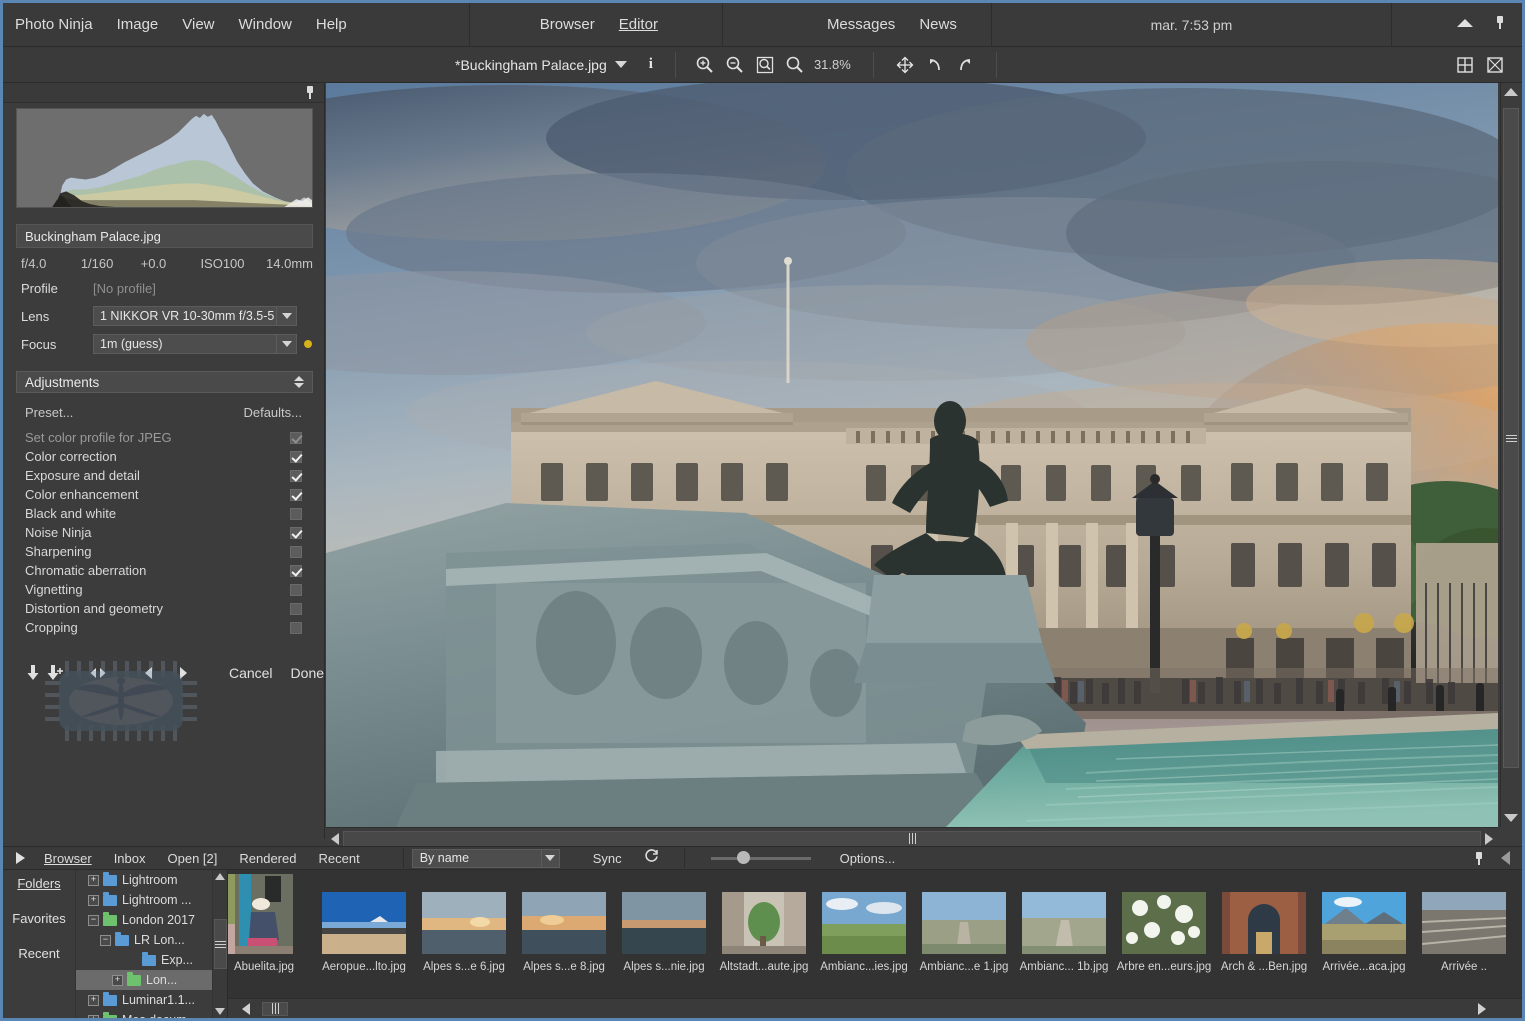 Image resolution: width=1525 pixels, height=1021 pixels. What do you see at coordinates (905, 65) in the screenshot?
I see `pan-move-icon` at bounding box center [905, 65].